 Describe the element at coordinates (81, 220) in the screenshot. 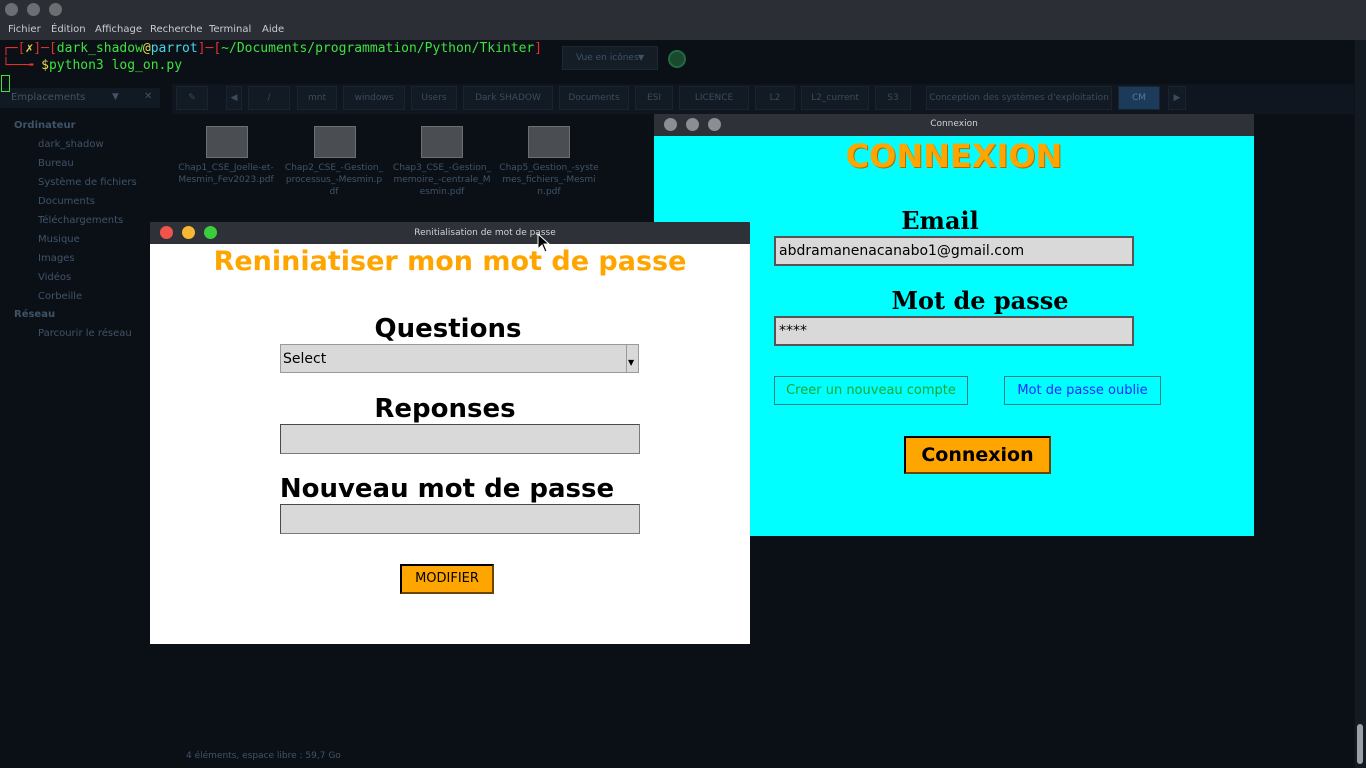

I see `fm-sidebar-item: Téléchargements` at that location.